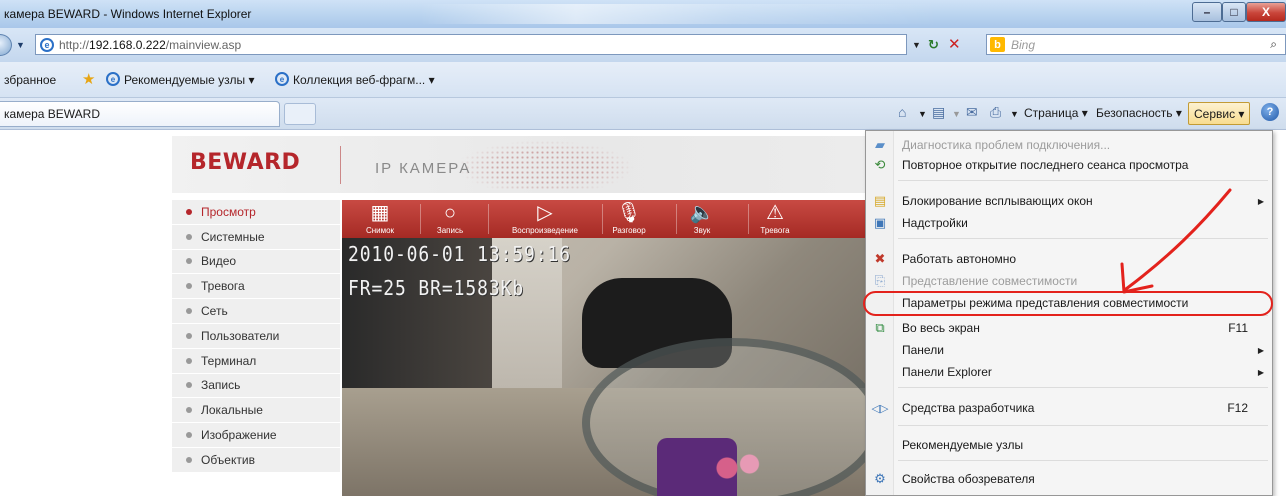  I want to click on nav-item-local: Локальные, so click(256, 411).